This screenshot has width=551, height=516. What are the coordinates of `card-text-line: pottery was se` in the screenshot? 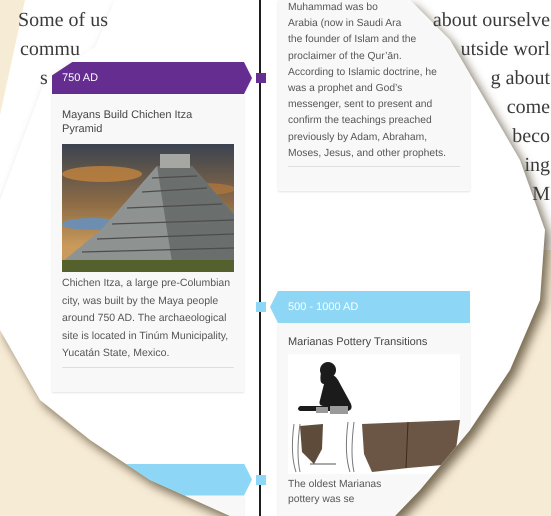 It's located at (321, 500).